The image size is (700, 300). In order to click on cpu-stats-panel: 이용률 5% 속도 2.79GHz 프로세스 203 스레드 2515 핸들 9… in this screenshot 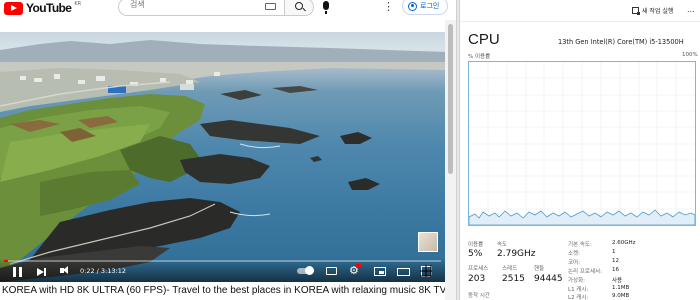, I will do `click(580, 268)`.